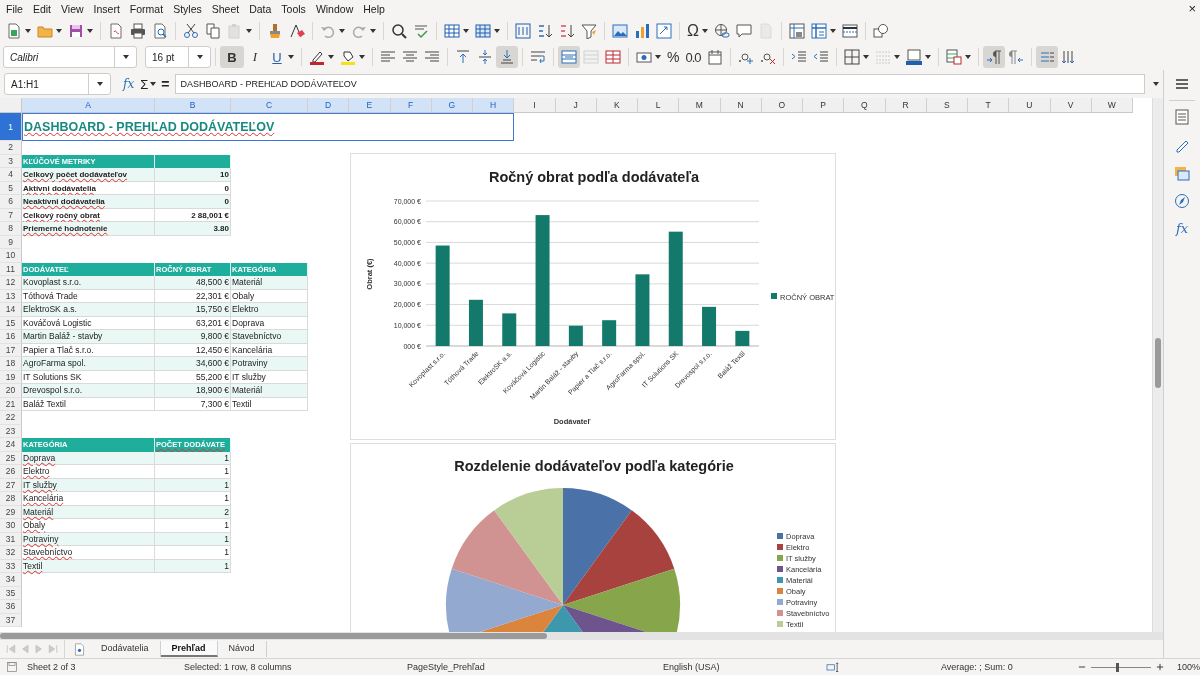  Describe the element at coordinates (72, 8) in the screenshot. I see `menu-item: View` at that location.